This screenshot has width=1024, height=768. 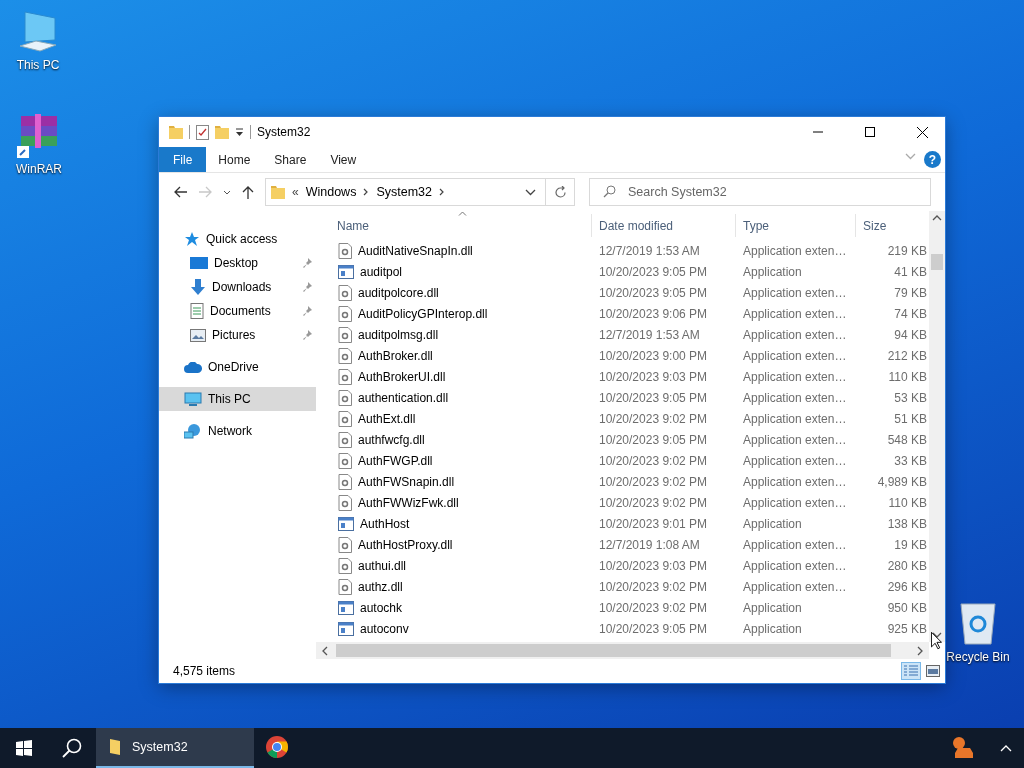 What do you see at coordinates (198, 335) in the screenshot?
I see `picture-icon` at bounding box center [198, 335].